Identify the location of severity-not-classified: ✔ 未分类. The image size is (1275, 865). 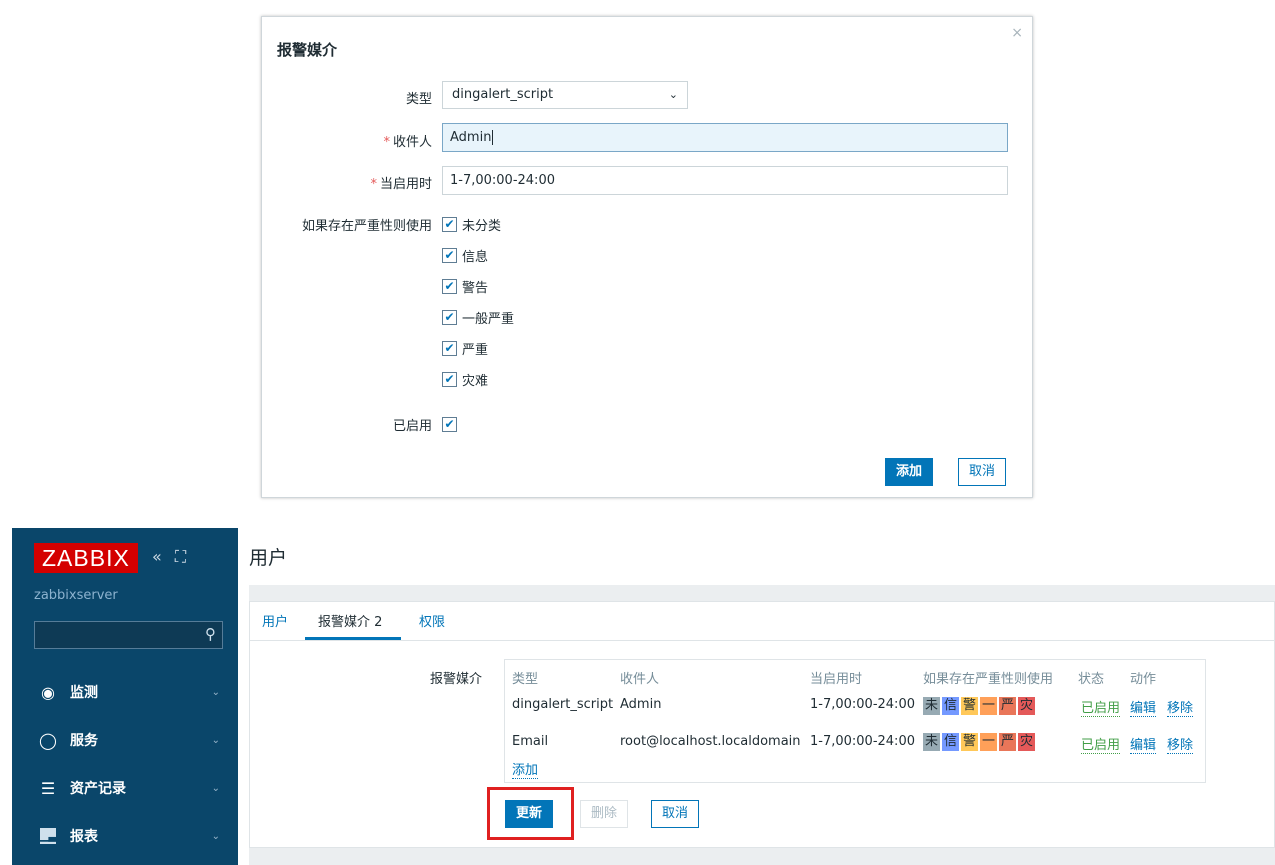
(471, 224).